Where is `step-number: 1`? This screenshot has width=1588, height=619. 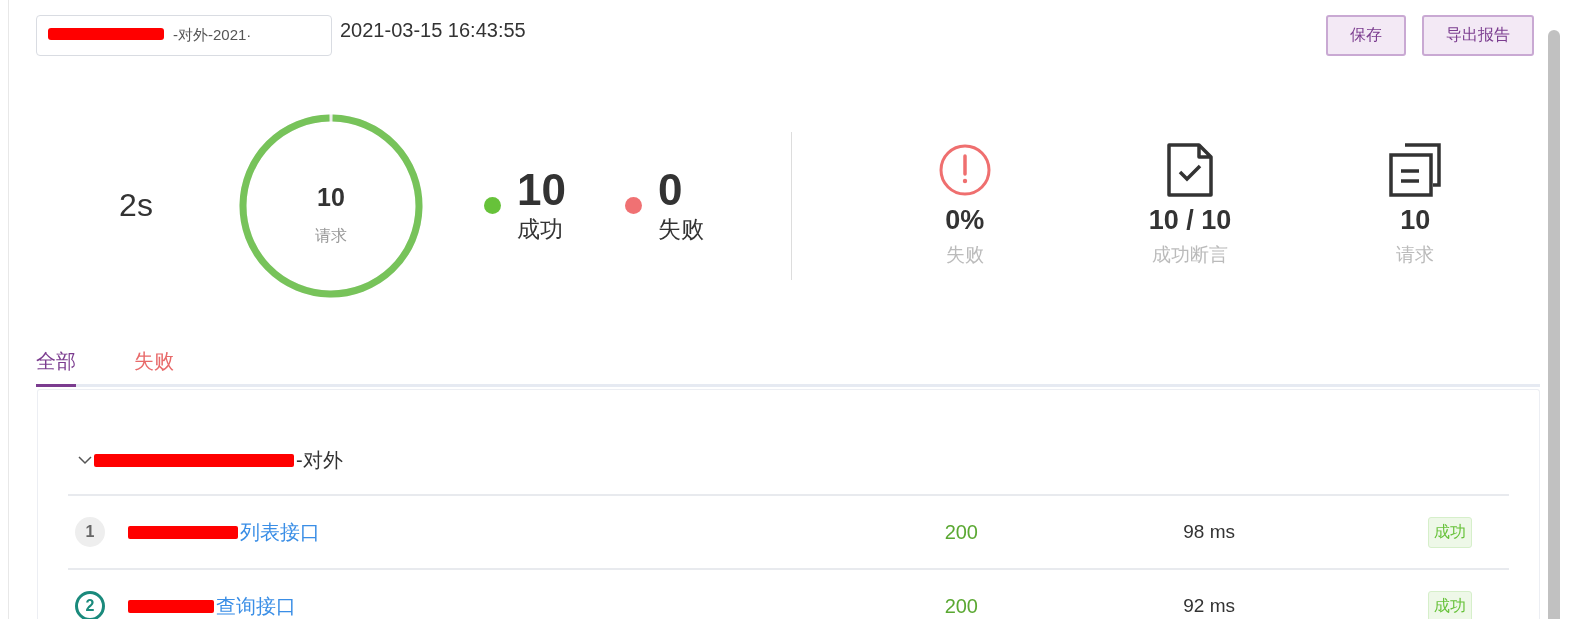
step-number: 1 is located at coordinates (90, 532).